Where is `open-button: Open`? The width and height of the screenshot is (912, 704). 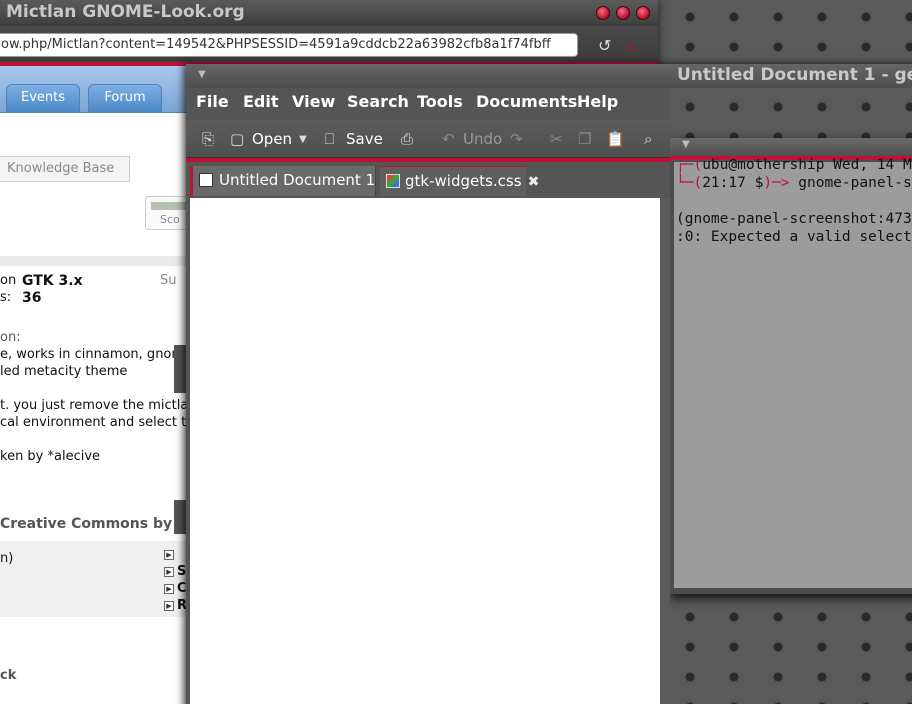 open-button: Open is located at coordinates (272, 139).